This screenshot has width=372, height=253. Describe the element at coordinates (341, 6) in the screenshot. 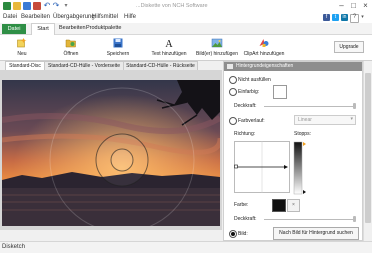

I see `minimize-button: –` at that location.